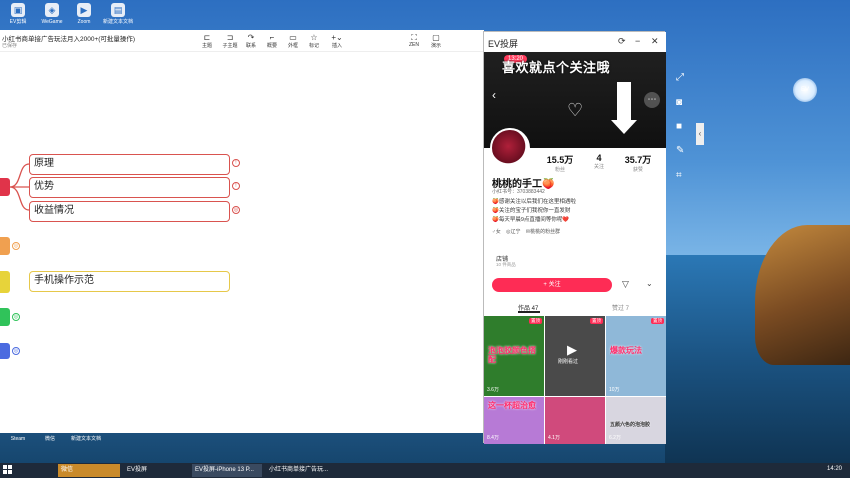  Describe the element at coordinates (52, 10) in the screenshot. I see `game-icon: ◈` at that location.